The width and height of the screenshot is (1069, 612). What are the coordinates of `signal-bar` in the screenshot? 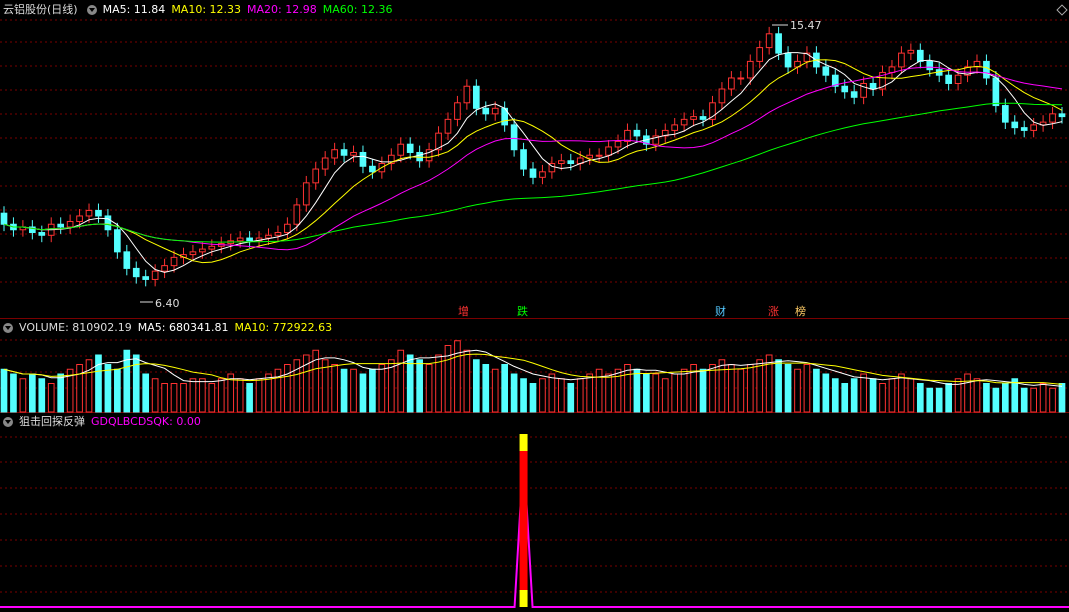 It's located at (523, 520).